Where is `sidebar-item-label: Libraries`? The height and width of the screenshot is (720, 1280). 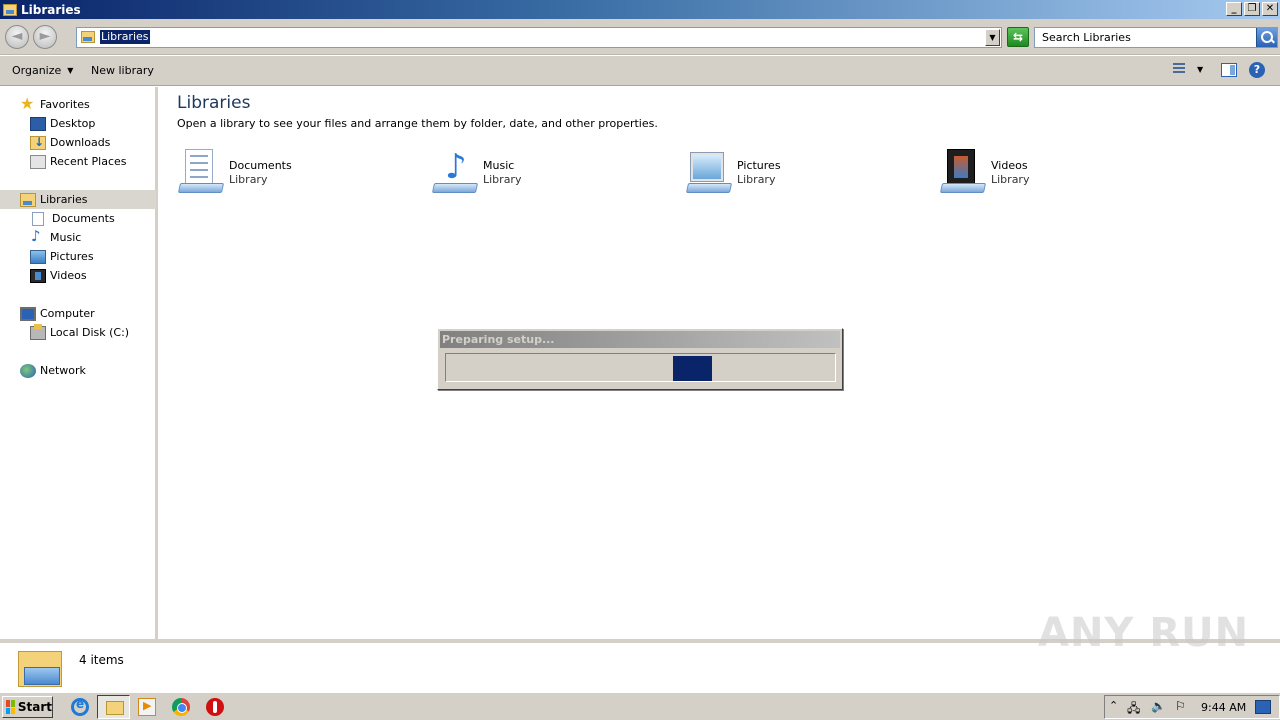 sidebar-item-label: Libraries is located at coordinates (64, 199).